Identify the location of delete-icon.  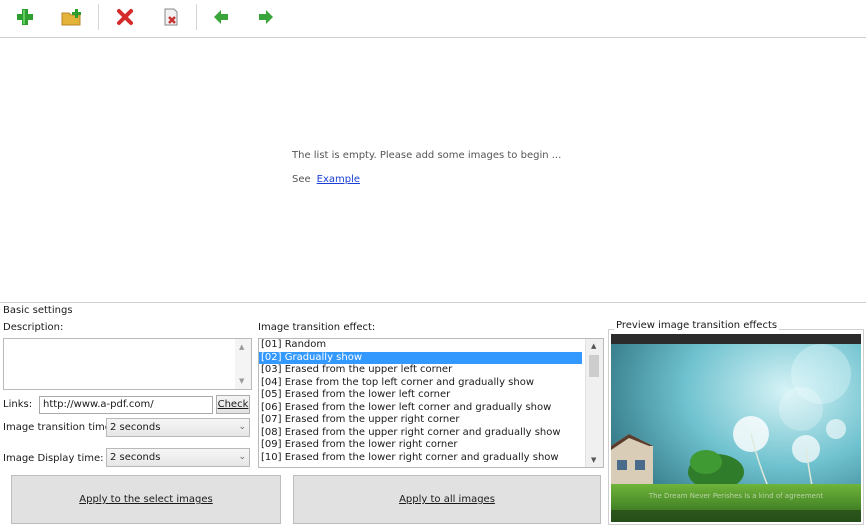
(125, 17).